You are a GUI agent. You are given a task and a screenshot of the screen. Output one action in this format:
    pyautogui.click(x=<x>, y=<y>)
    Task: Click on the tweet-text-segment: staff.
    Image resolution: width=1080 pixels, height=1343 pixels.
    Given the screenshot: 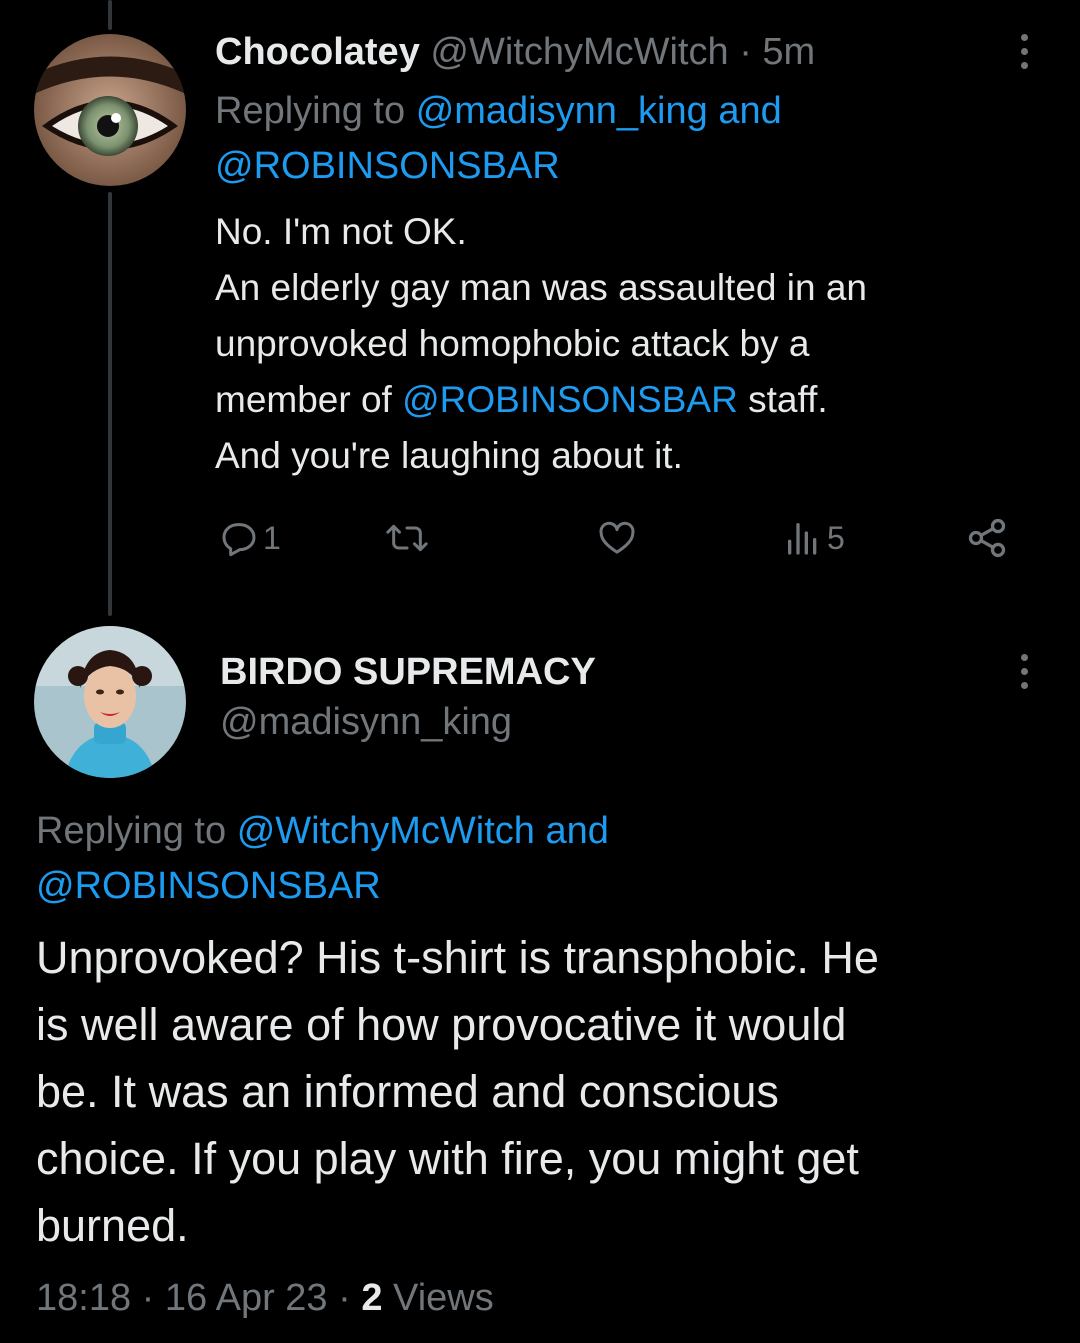 What is the action you would take?
    pyautogui.click(x=788, y=399)
    